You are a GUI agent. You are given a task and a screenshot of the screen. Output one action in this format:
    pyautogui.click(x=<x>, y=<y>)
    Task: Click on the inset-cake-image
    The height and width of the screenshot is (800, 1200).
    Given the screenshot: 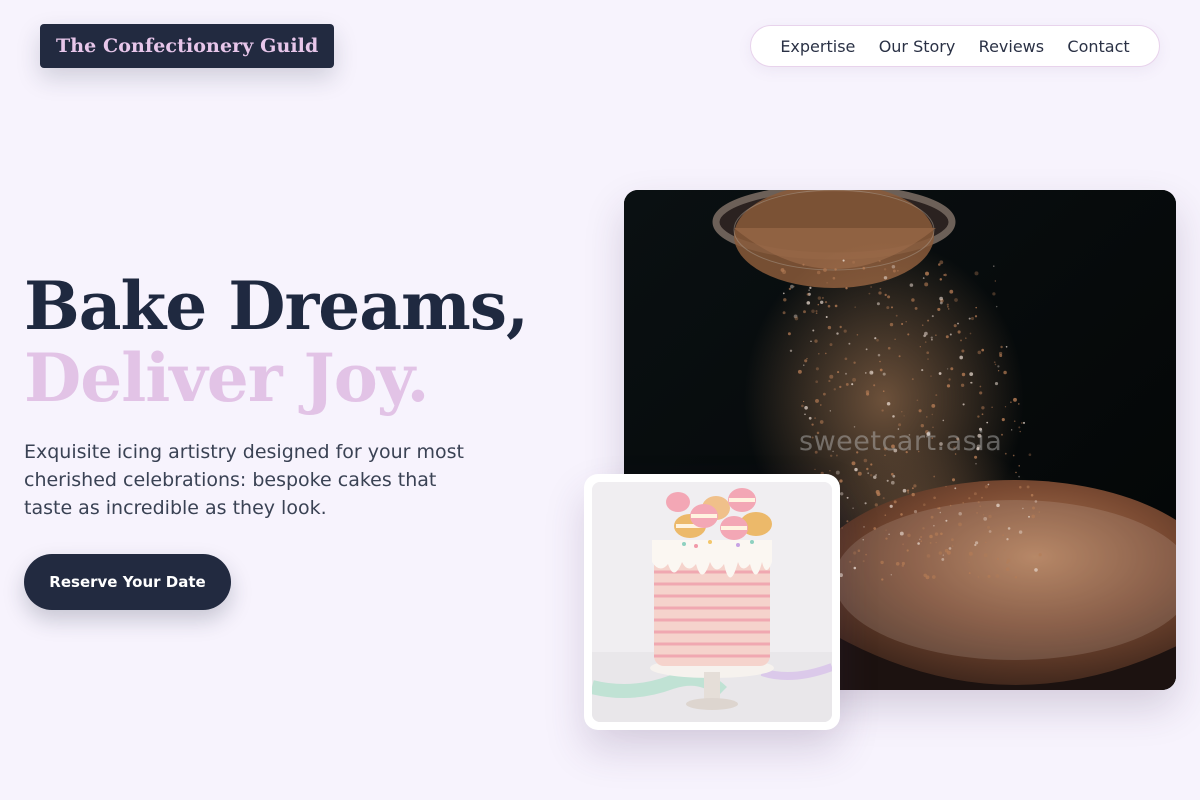 What is the action you would take?
    pyautogui.click(x=712, y=602)
    